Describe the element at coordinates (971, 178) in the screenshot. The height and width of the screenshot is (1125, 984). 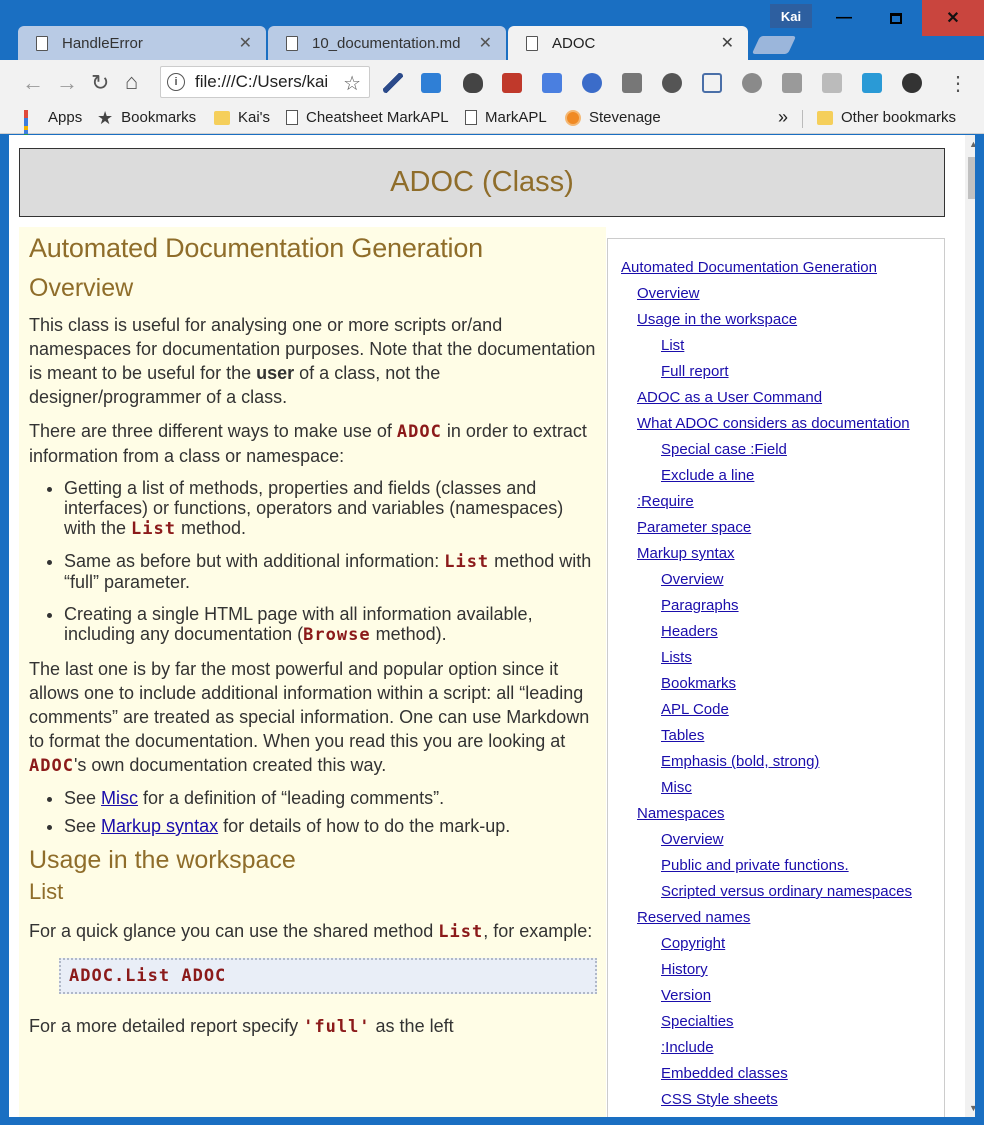
I see `scrollbar-thumb` at that location.